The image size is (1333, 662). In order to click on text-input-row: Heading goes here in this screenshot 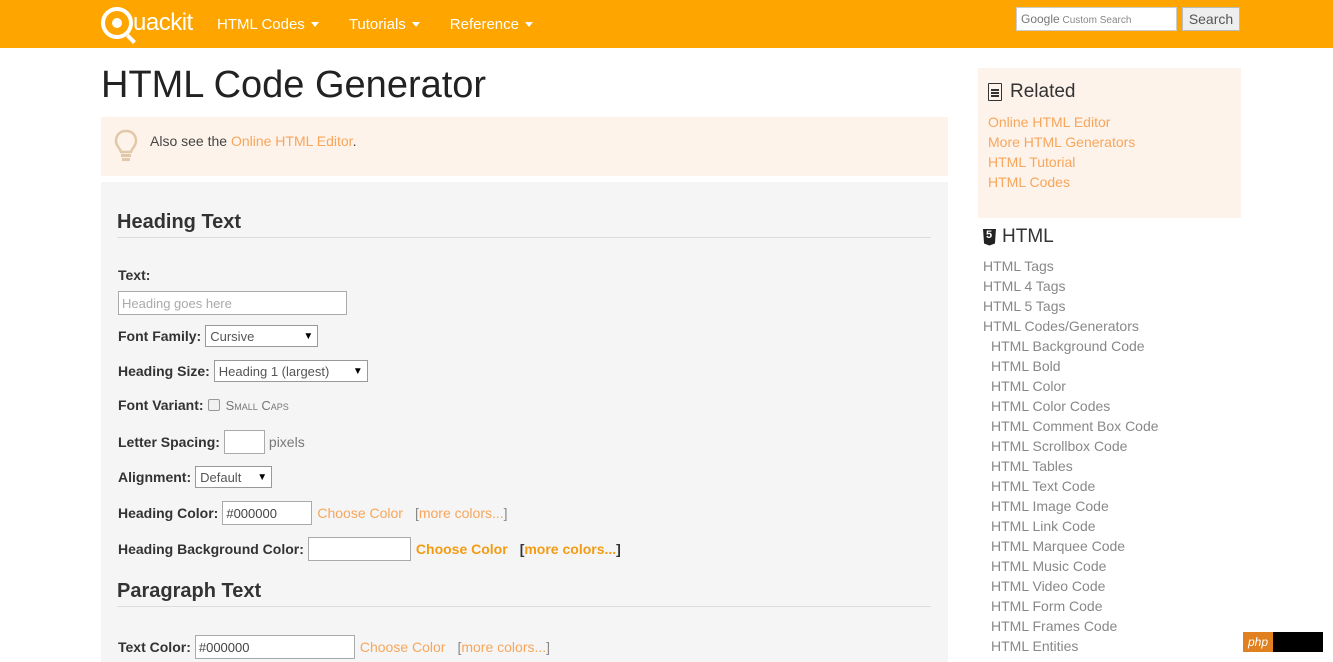, I will do `click(232, 303)`.